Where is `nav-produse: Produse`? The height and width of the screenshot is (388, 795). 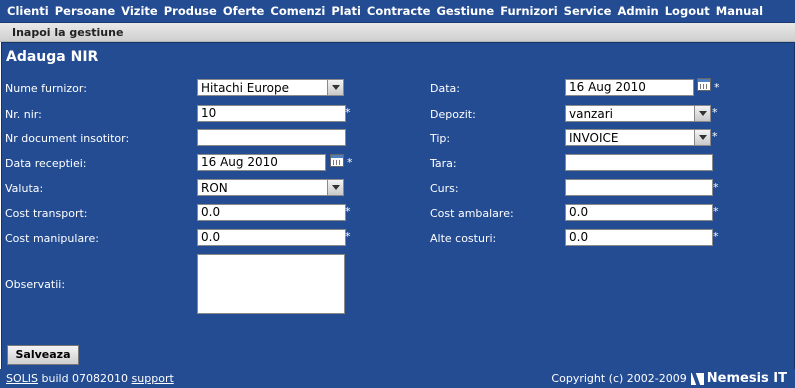 nav-produse: Produse is located at coordinates (190, 11).